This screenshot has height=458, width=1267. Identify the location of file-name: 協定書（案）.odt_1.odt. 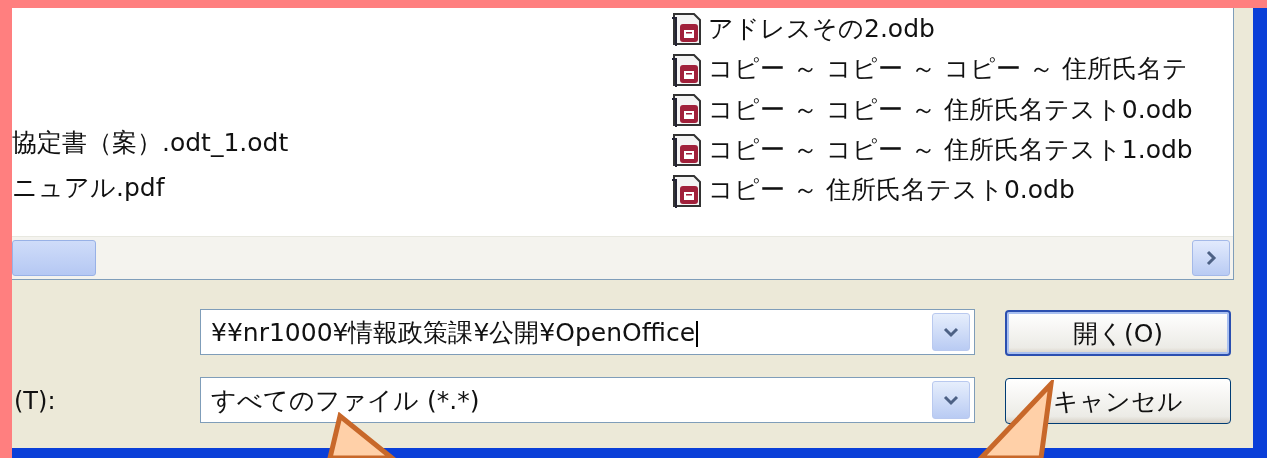
(150, 142).